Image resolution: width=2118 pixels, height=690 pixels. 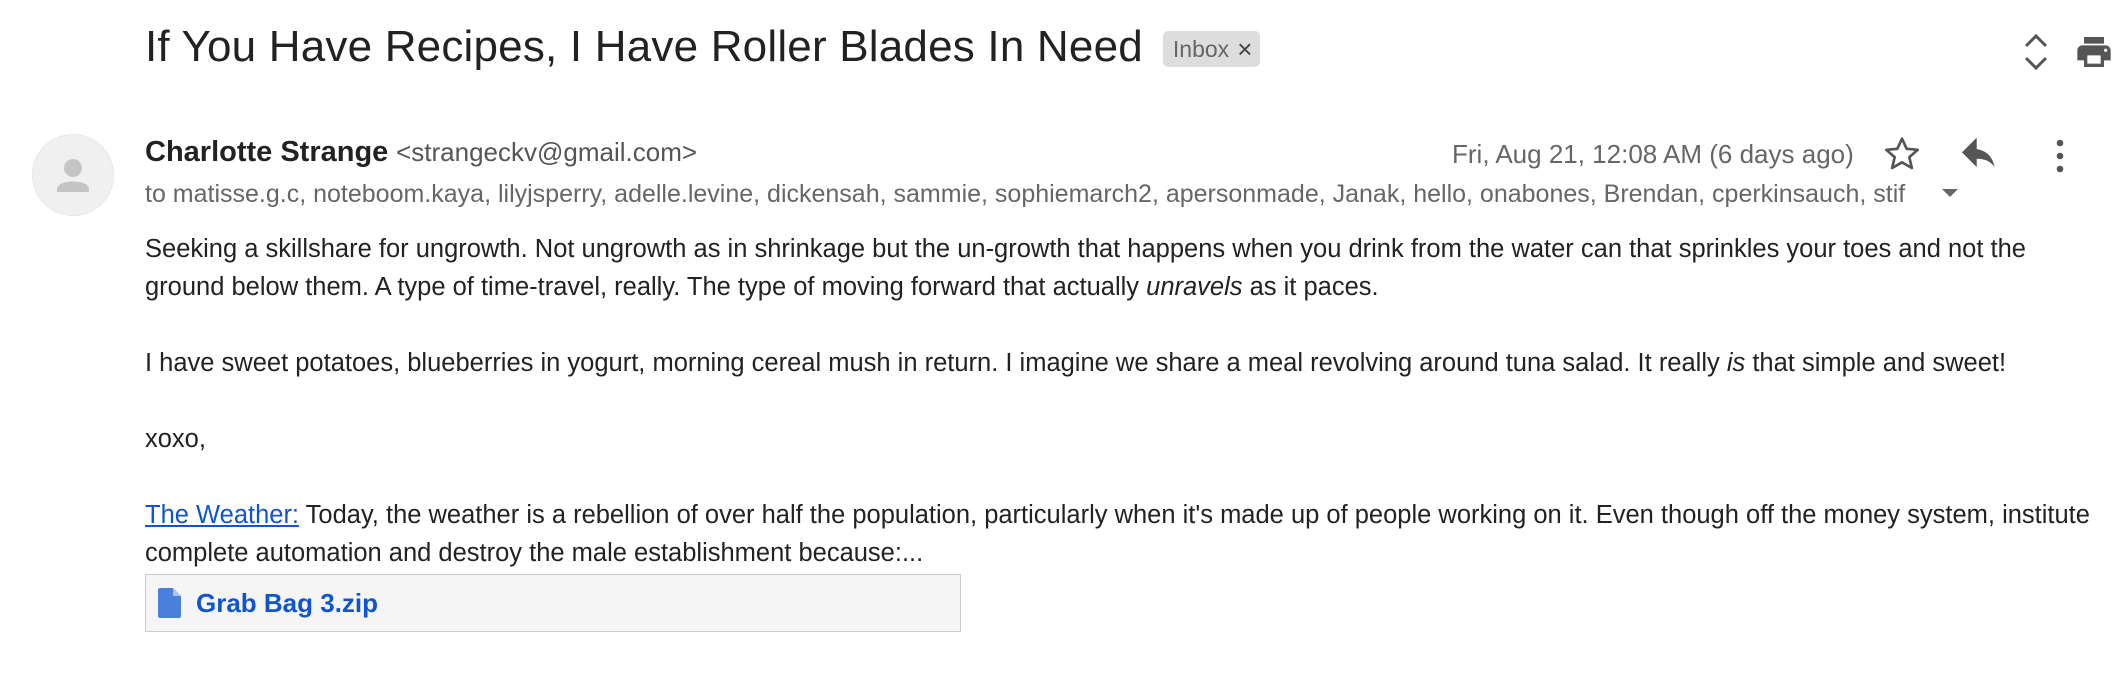 What do you see at coordinates (1980, 156) in the screenshot?
I see `reply-icon` at bounding box center [1980, 156].